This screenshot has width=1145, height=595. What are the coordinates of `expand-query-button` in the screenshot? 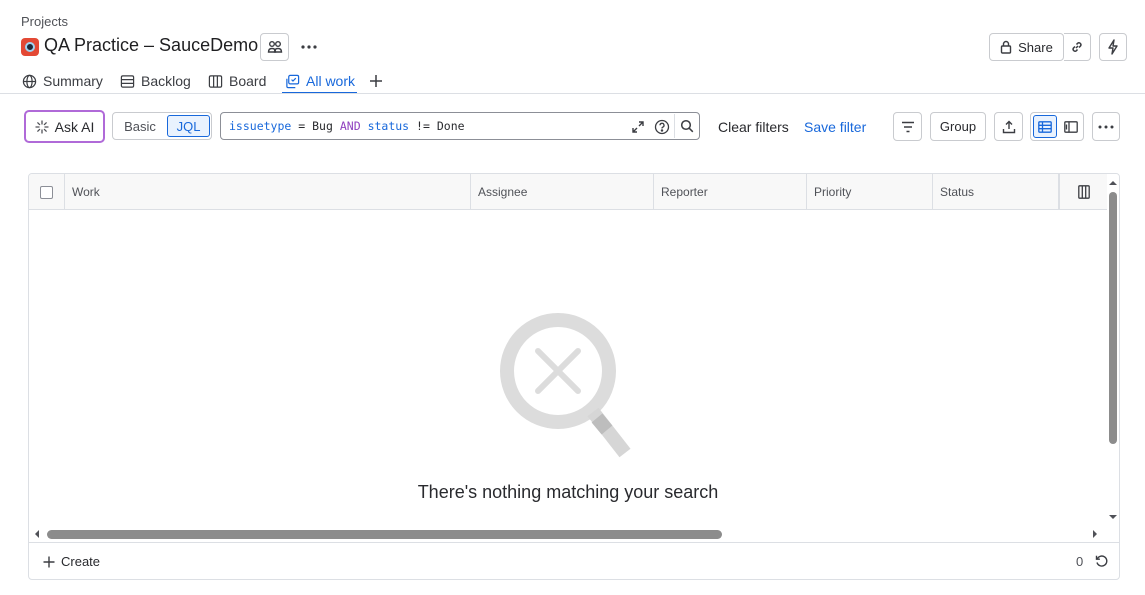 It's located at (638, 127).